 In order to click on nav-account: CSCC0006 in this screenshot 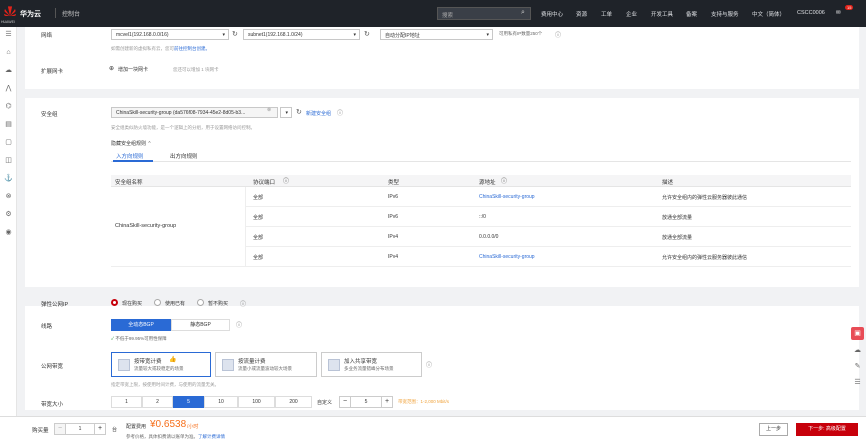, I will do `click(811, 13)`.